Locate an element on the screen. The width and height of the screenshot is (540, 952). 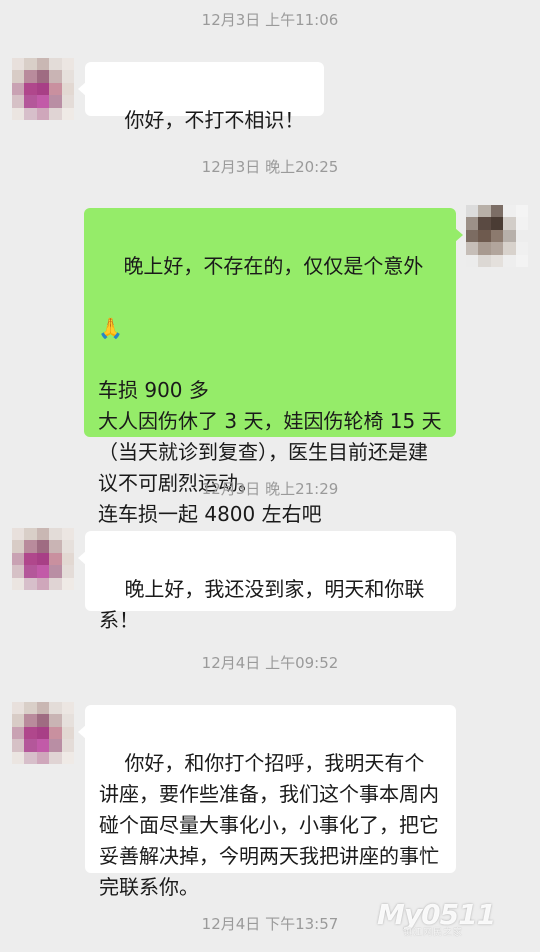
message-text: 晚上好，我还没到家，明天和你联系！ is located at coordinates (262, 604).